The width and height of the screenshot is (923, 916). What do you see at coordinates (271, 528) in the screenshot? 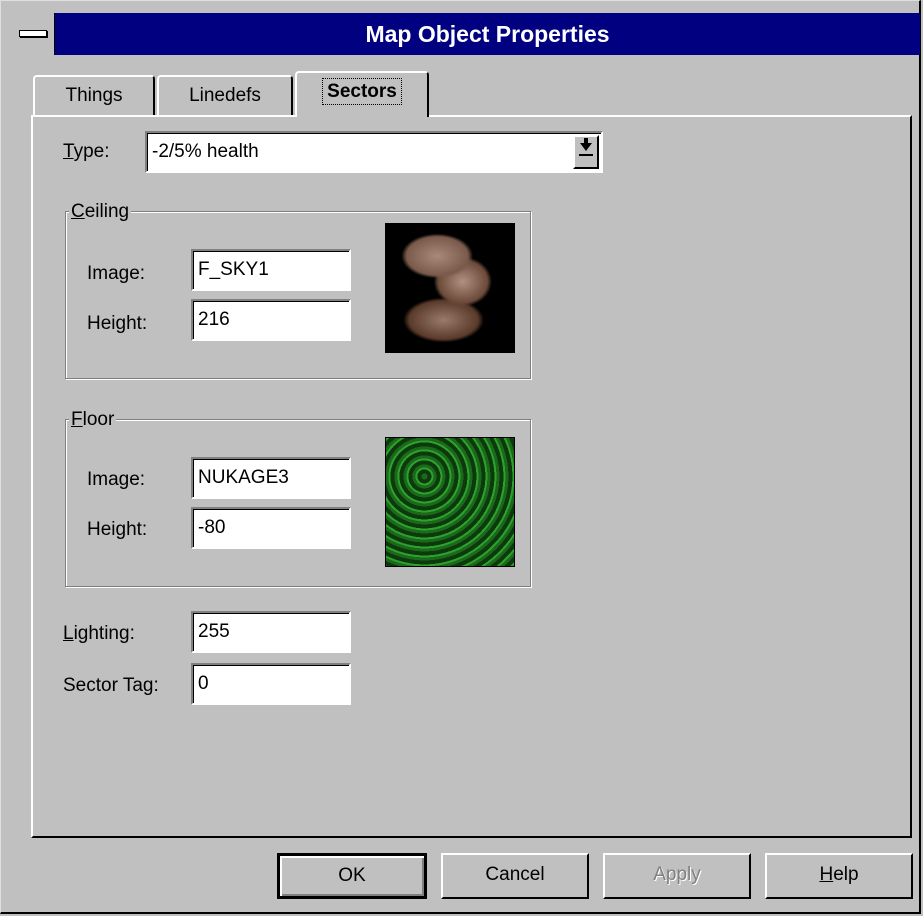
I see `floor-height-field: -80` at bounding box center [271, 528].